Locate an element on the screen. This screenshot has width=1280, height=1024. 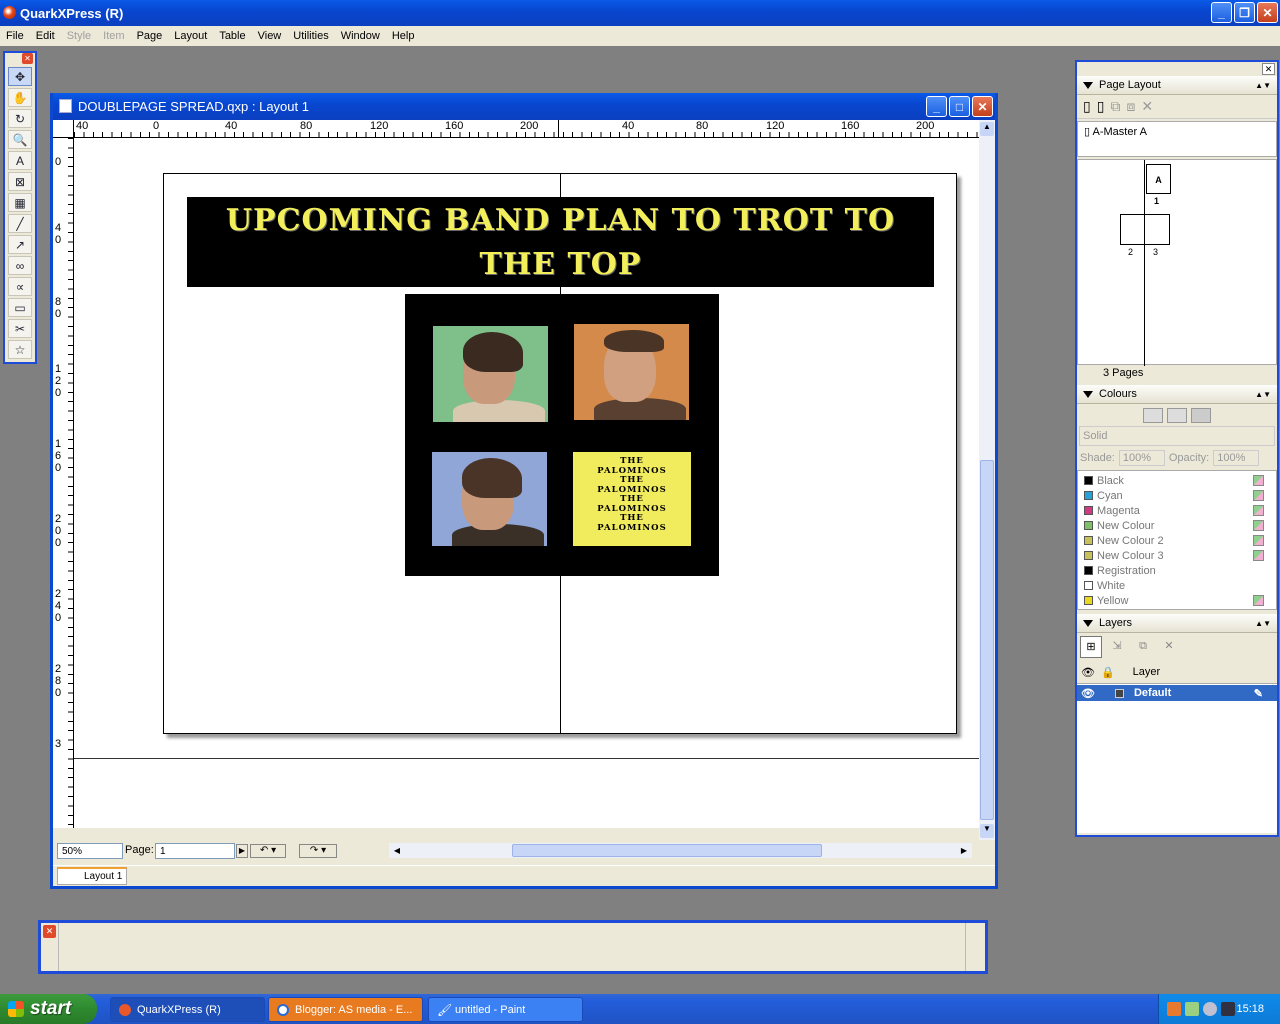
menu-view: View is located at coordinates (270, 36).